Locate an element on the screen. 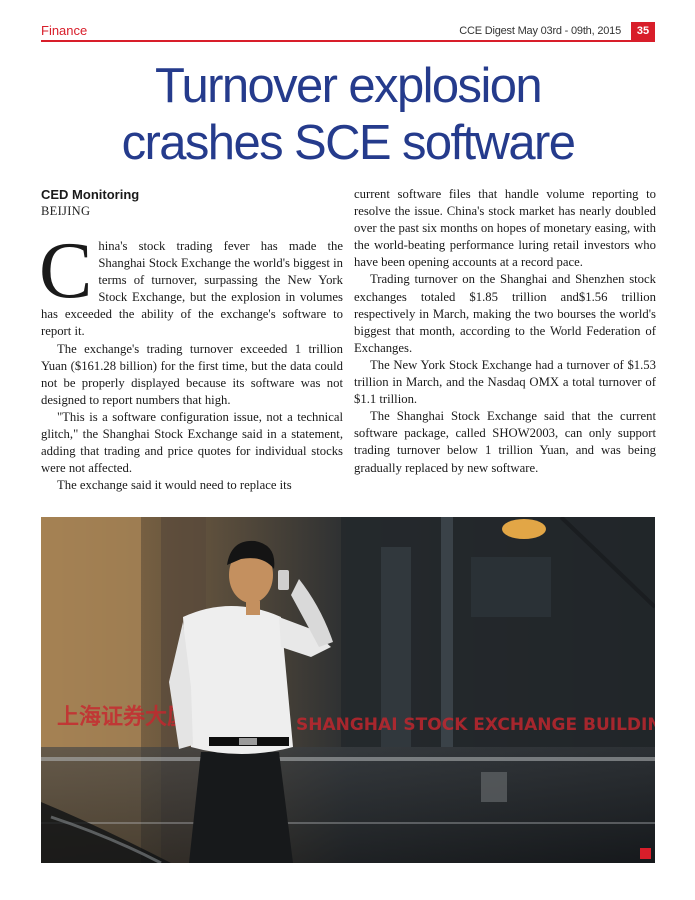  headline-line-2: crashes SCE software is located at coordinates (348, 143).